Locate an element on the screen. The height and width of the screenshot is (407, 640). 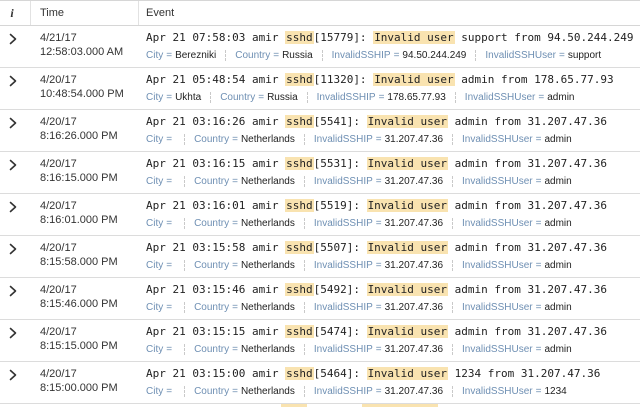
event-pid: [11320]: is located at coordinates (343, 79).